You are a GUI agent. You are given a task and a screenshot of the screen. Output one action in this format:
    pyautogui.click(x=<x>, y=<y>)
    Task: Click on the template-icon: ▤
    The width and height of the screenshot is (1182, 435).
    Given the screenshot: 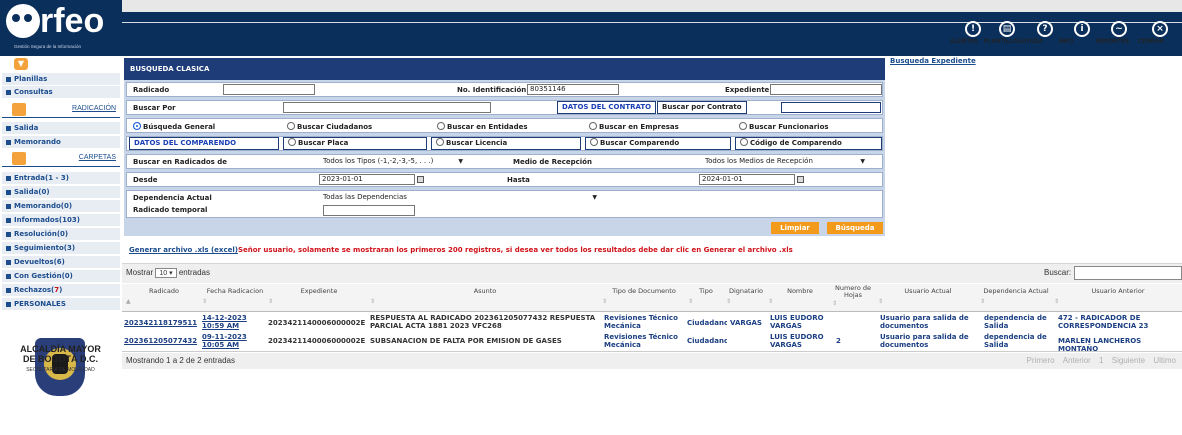 What is the action you would take?
    pyautogui.click(x=1007, y=29)
    